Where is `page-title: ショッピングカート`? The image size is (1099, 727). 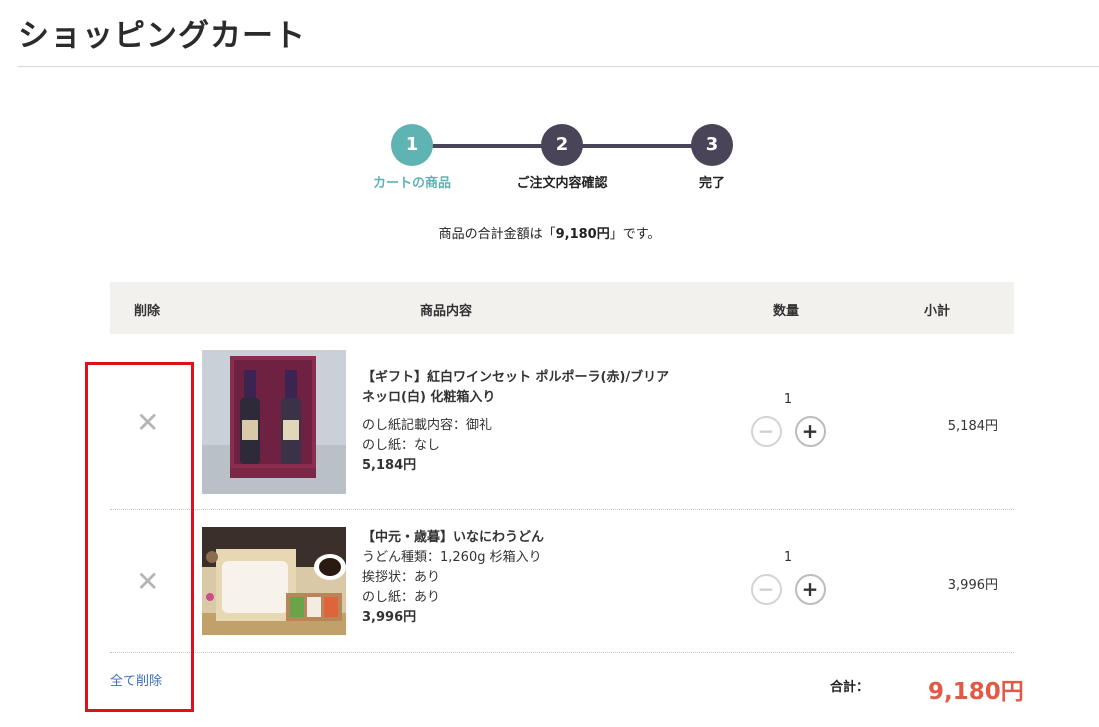 page-title: ショッピングカート is located at coordinates (162, 36).